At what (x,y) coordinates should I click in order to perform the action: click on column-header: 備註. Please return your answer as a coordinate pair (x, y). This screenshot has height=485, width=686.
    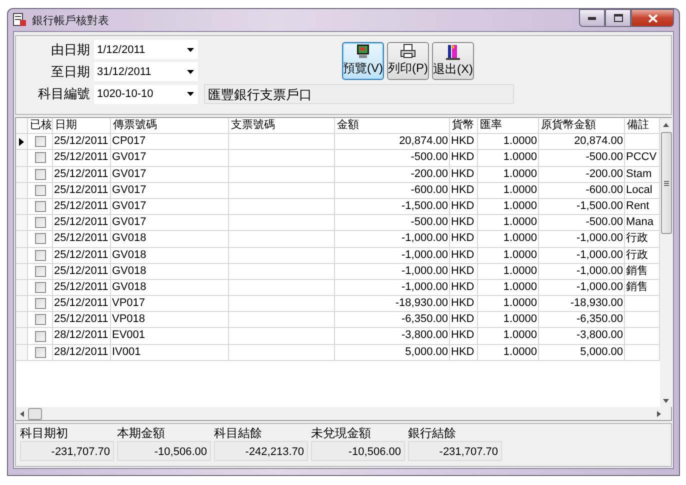
    Looking at the image, I should click on (642, 126).